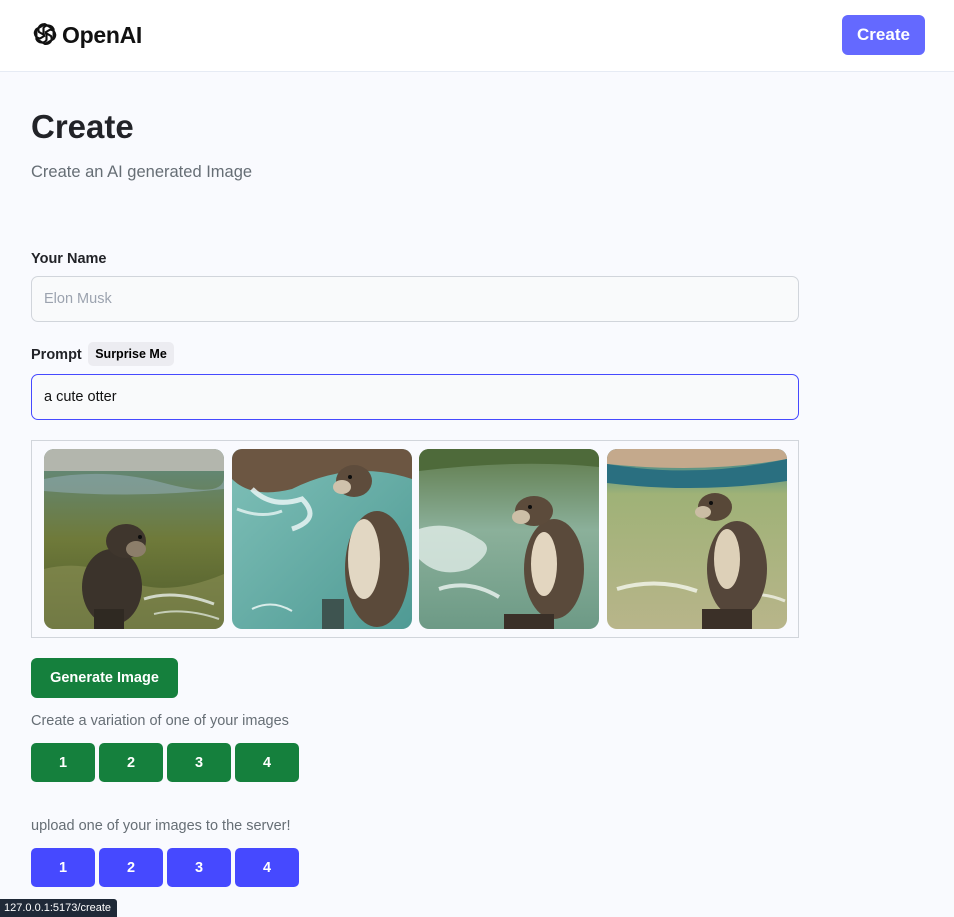 This screenshot has width=954, height=917. I want to click on page-title: Create, so click(82, 126).